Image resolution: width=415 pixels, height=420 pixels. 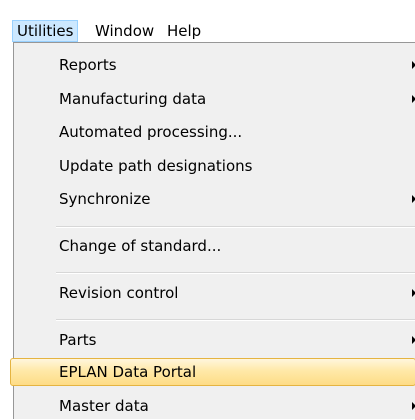 I want to click on menu-item-eplan-data-portal: EPLAN Data Portal, so click(x=212, y=372).